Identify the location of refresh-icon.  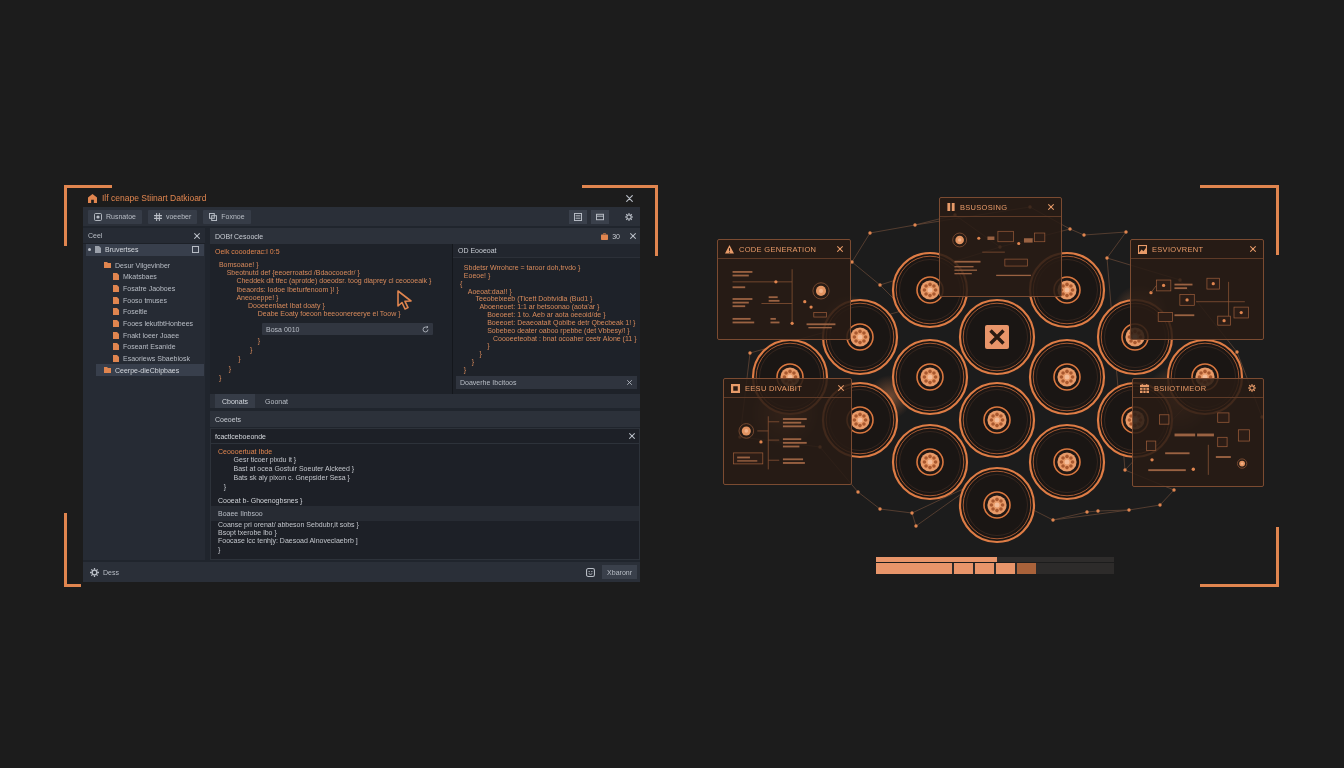
(425, 329).